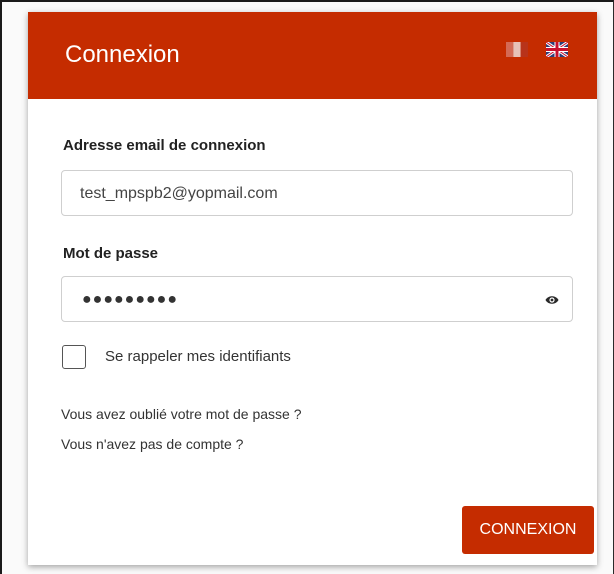 The width and height of the screenshot is (614, 574). I want to click on email-field: test_mpspb2@yopmail.com, so click(317, 193).